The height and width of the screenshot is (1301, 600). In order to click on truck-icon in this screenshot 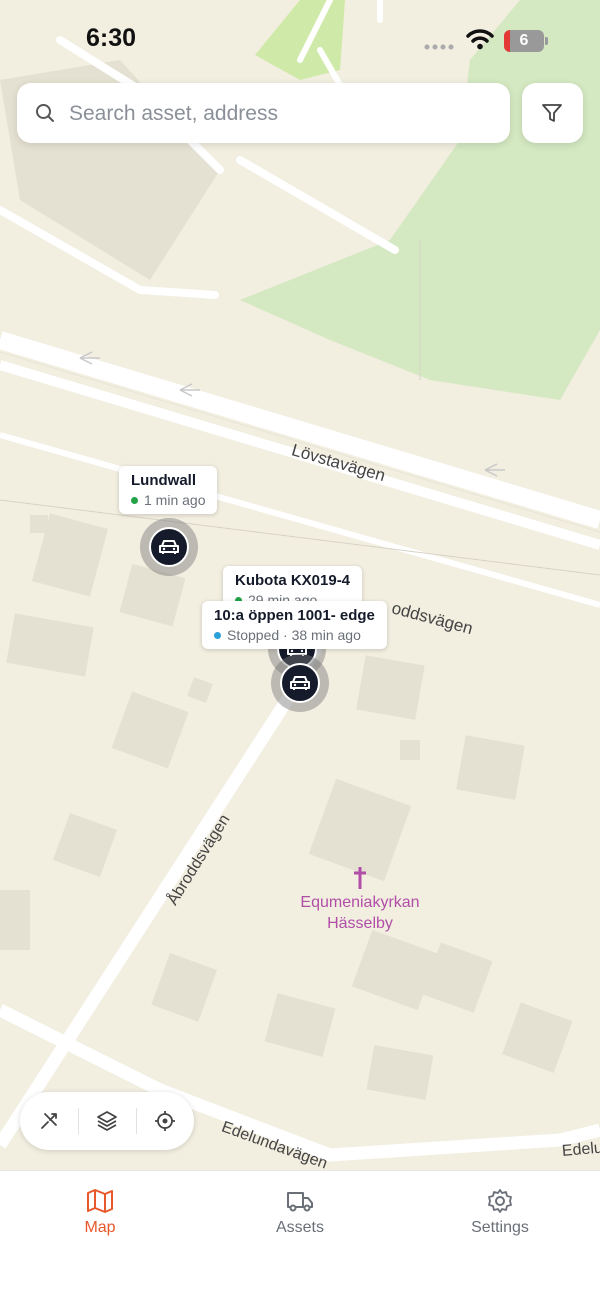, I will do `click(300, 1202)`.